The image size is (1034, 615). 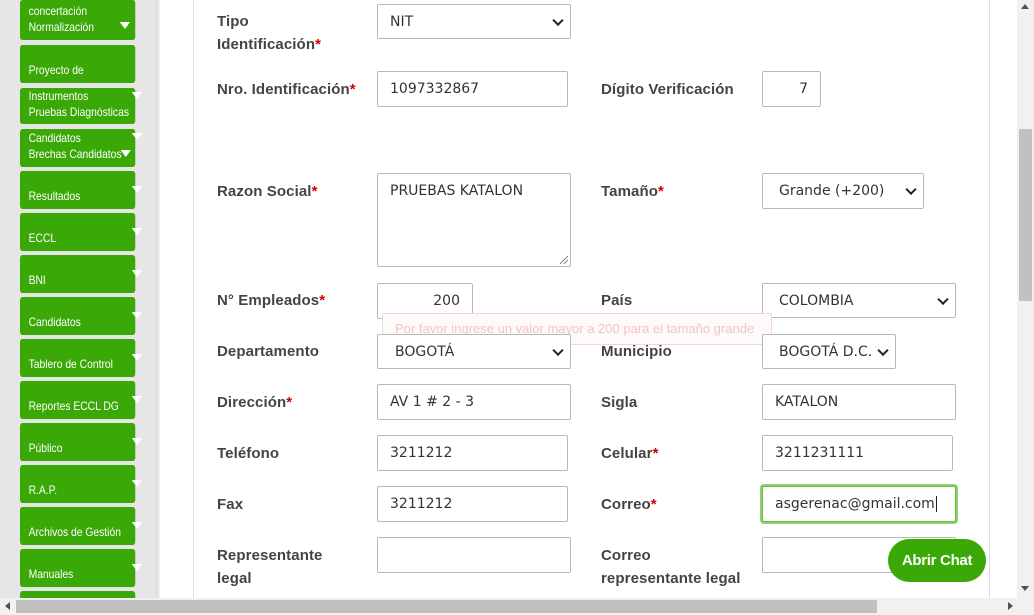 What do you see at coordinates (7, 606) in the screenshot?
I see `scroll-left-icon` at bounding box center [7, 606].